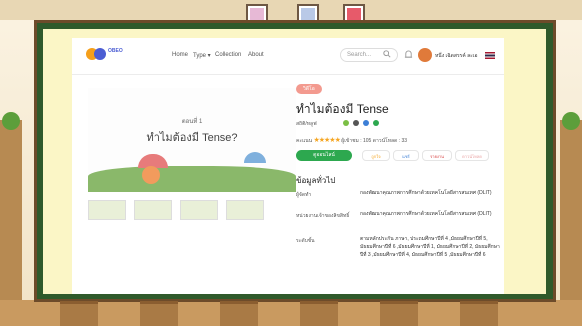 This screenshot has height=326, width=582. I want to click on character-icon, so click(151, 175).